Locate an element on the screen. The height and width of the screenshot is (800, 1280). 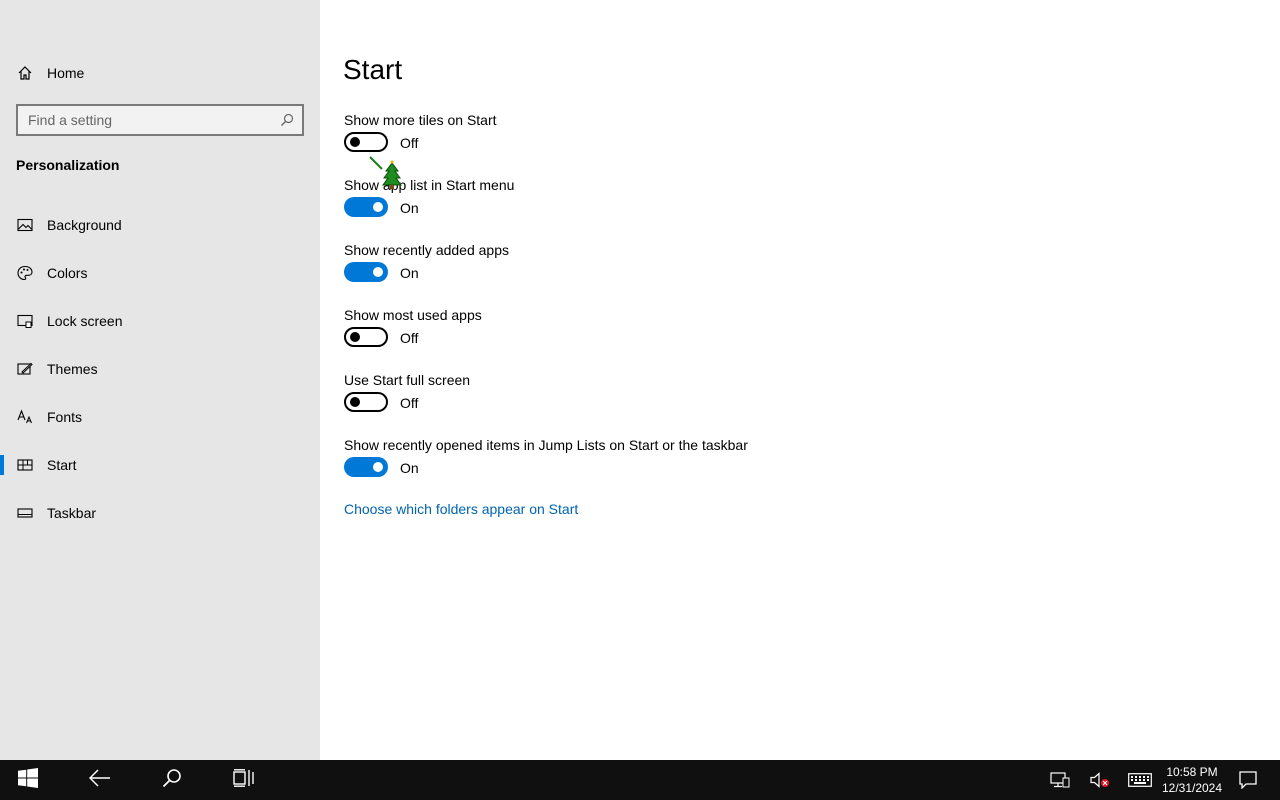
sidebar-item-label: Taskbar is located at coordinates (72, 513).